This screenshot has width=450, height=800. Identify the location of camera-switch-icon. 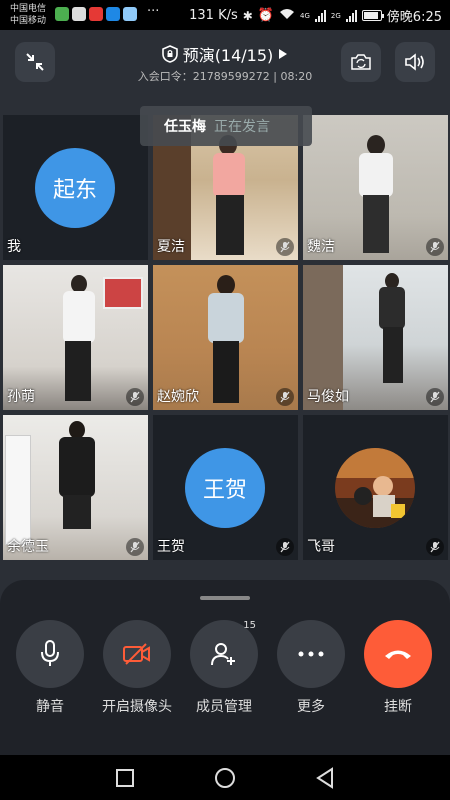
(361, 62).